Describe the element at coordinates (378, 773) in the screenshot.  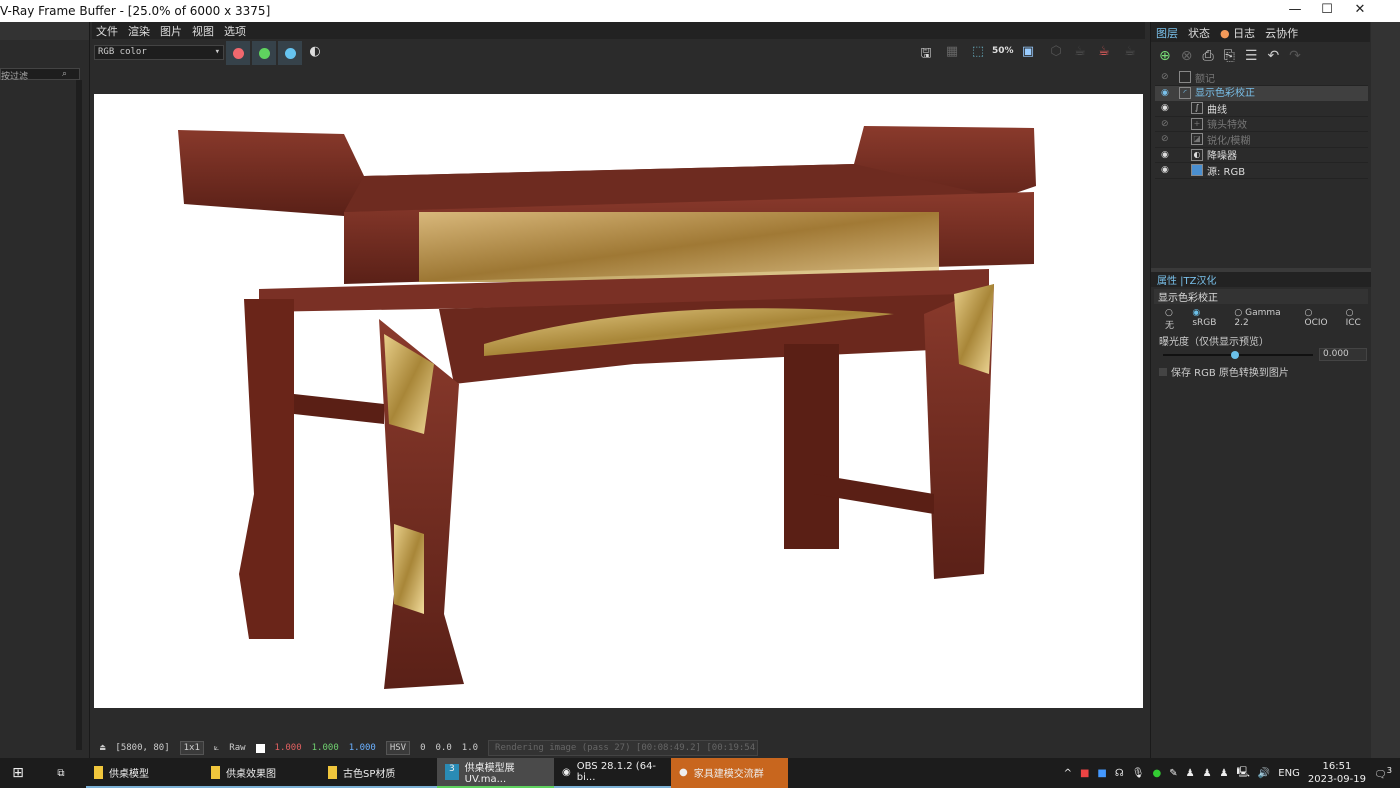
I see `taskbar-item: 古色SP材质` at that location.